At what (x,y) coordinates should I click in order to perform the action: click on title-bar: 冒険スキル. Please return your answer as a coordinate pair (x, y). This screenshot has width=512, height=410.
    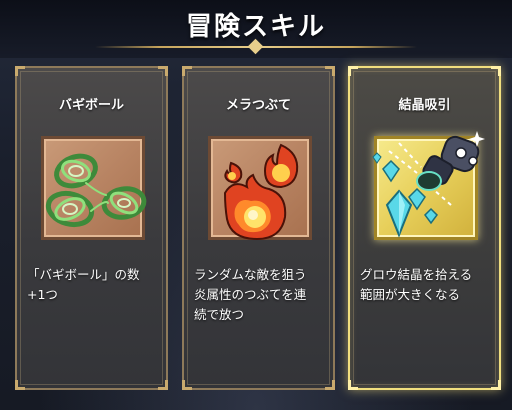
    Looking at the image, I should click on (256, 29).